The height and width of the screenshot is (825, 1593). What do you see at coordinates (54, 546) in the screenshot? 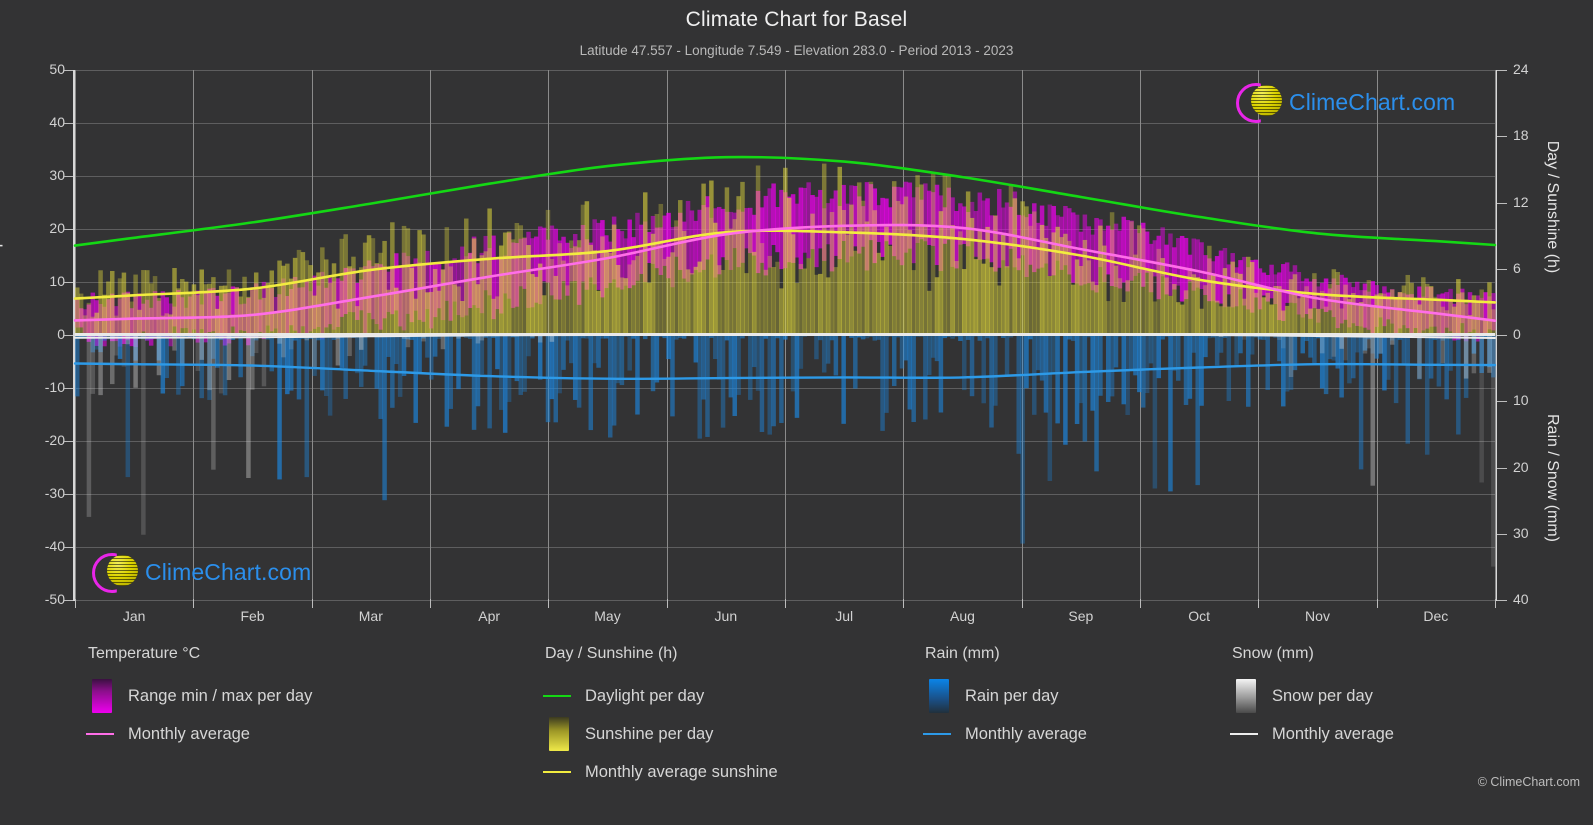
I see `left-axis-tick-label: -40` at bounding box center [54, 546].